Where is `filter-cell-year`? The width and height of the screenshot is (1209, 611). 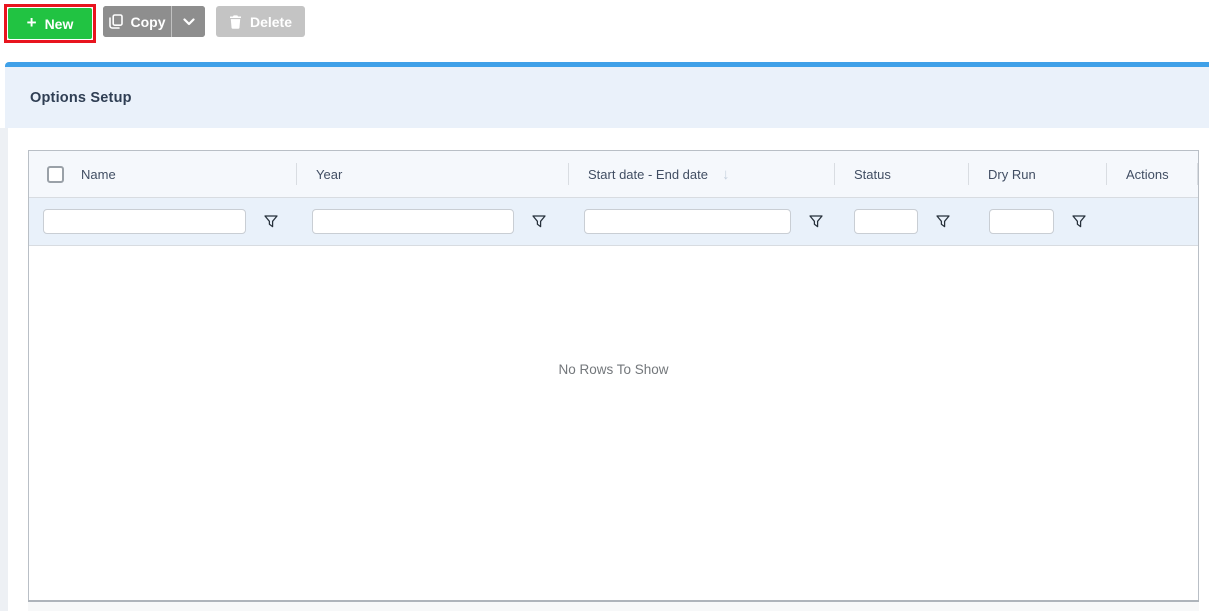
filter-cell-year is located at coordinates (432, 221).